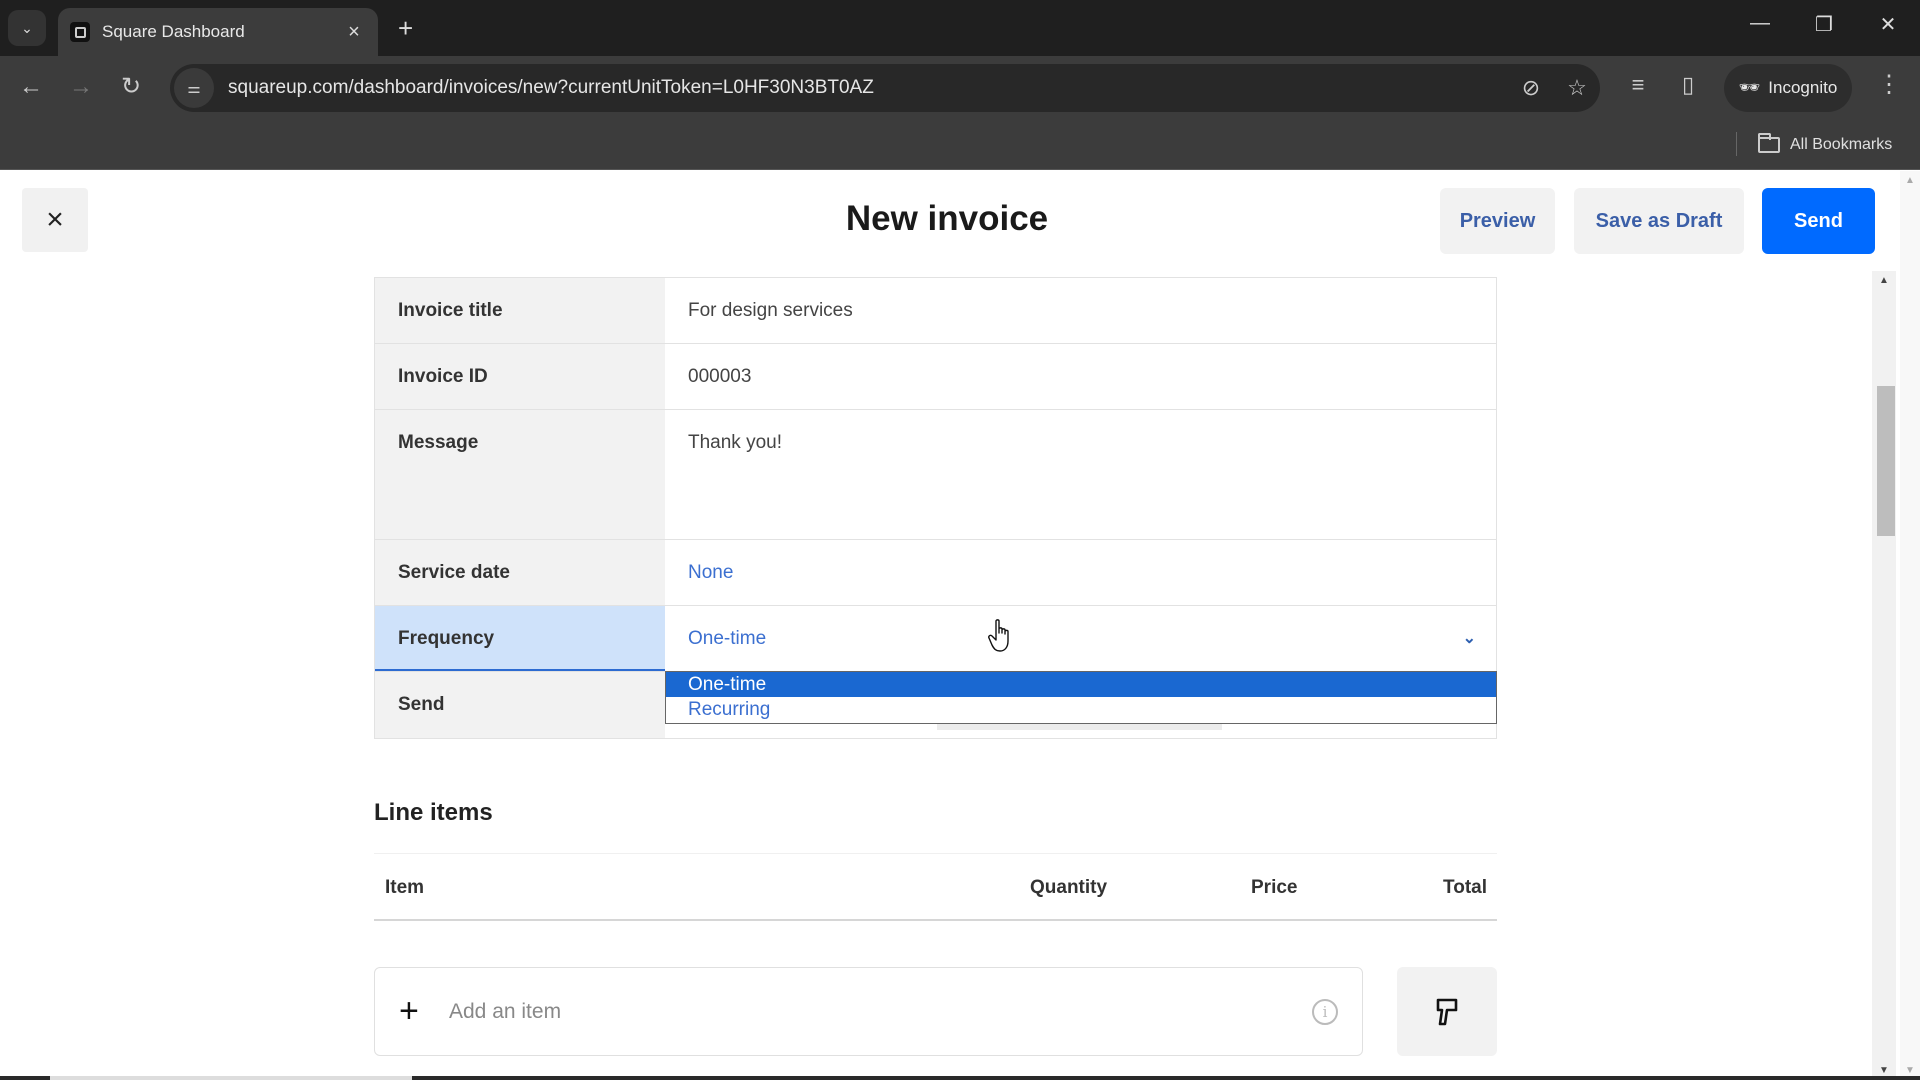 This screenshot has width=1920, height=1080. I want to click on browser-tab: Square Dashboard ×, so click(218, 32).